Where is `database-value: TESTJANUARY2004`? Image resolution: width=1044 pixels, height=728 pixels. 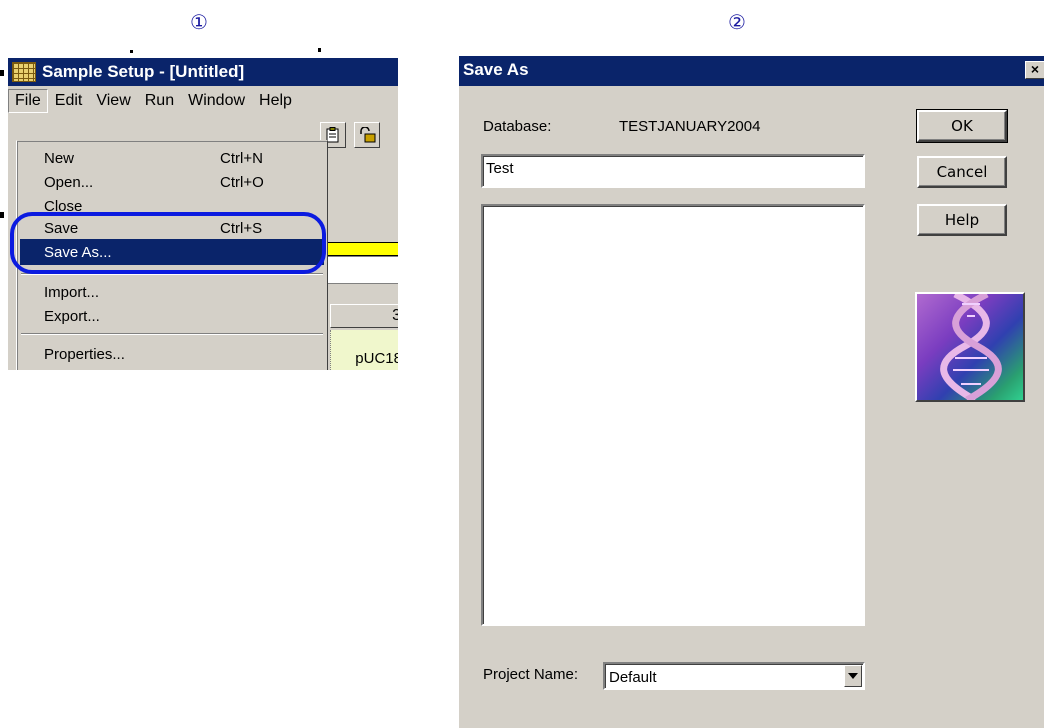
database-value: TESTJANUARY2004 is located at coordinates (690, 126).